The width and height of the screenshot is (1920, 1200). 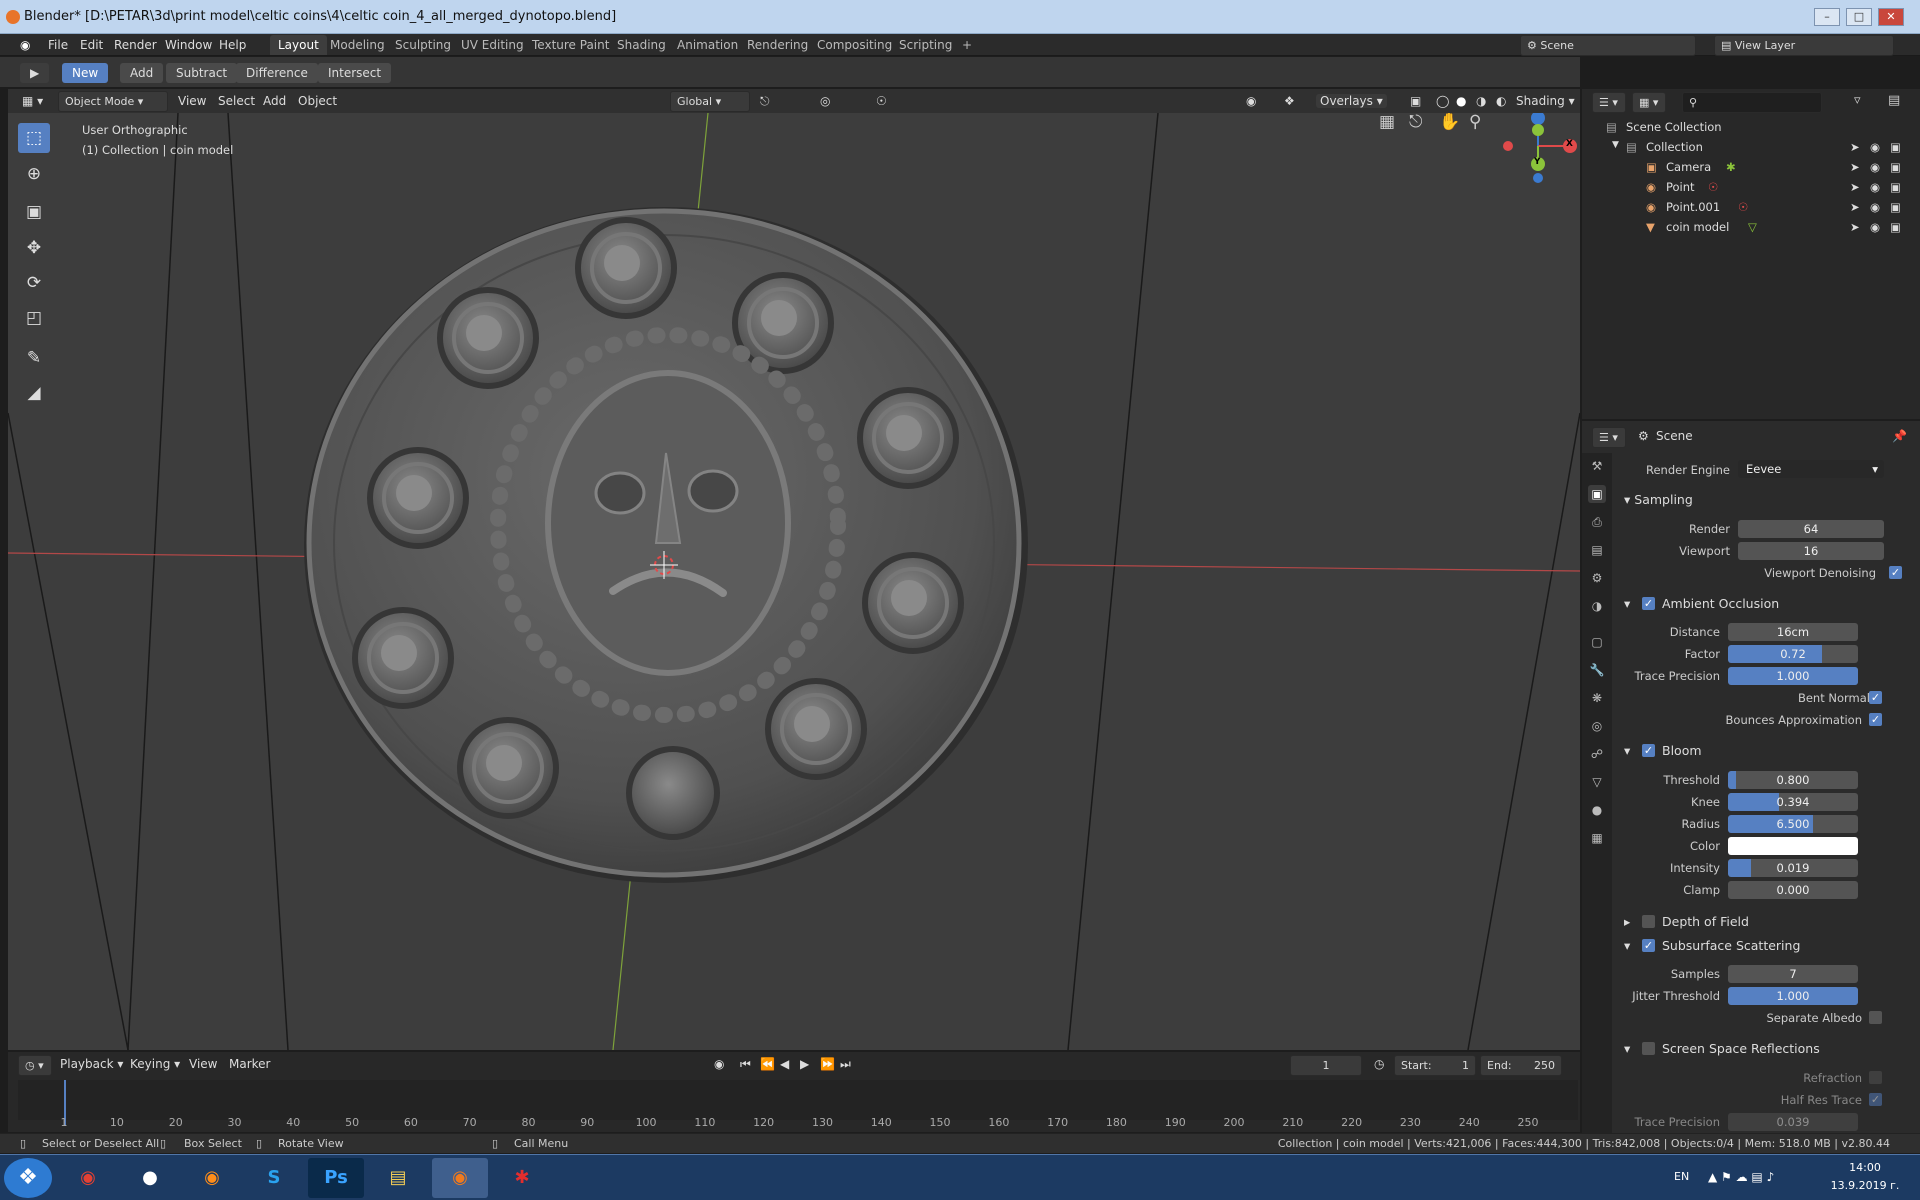 I want to click on menu-view: View, so click(x=192, y=101).